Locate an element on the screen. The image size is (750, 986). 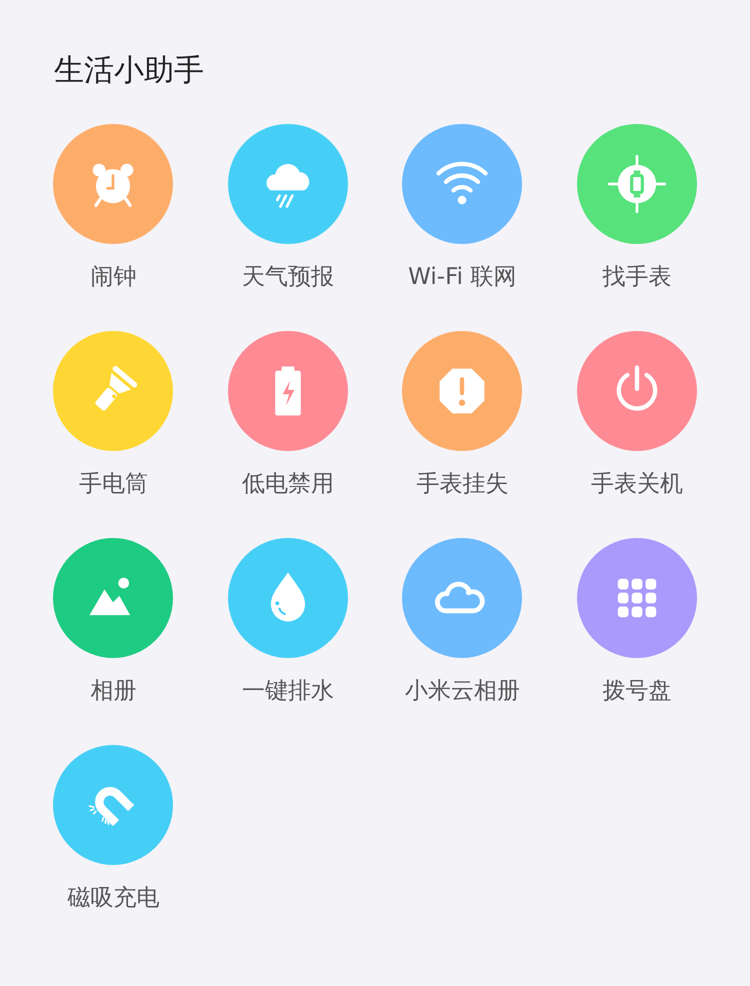
section-title: 生活小助手 is located at coordinates (129, 71).